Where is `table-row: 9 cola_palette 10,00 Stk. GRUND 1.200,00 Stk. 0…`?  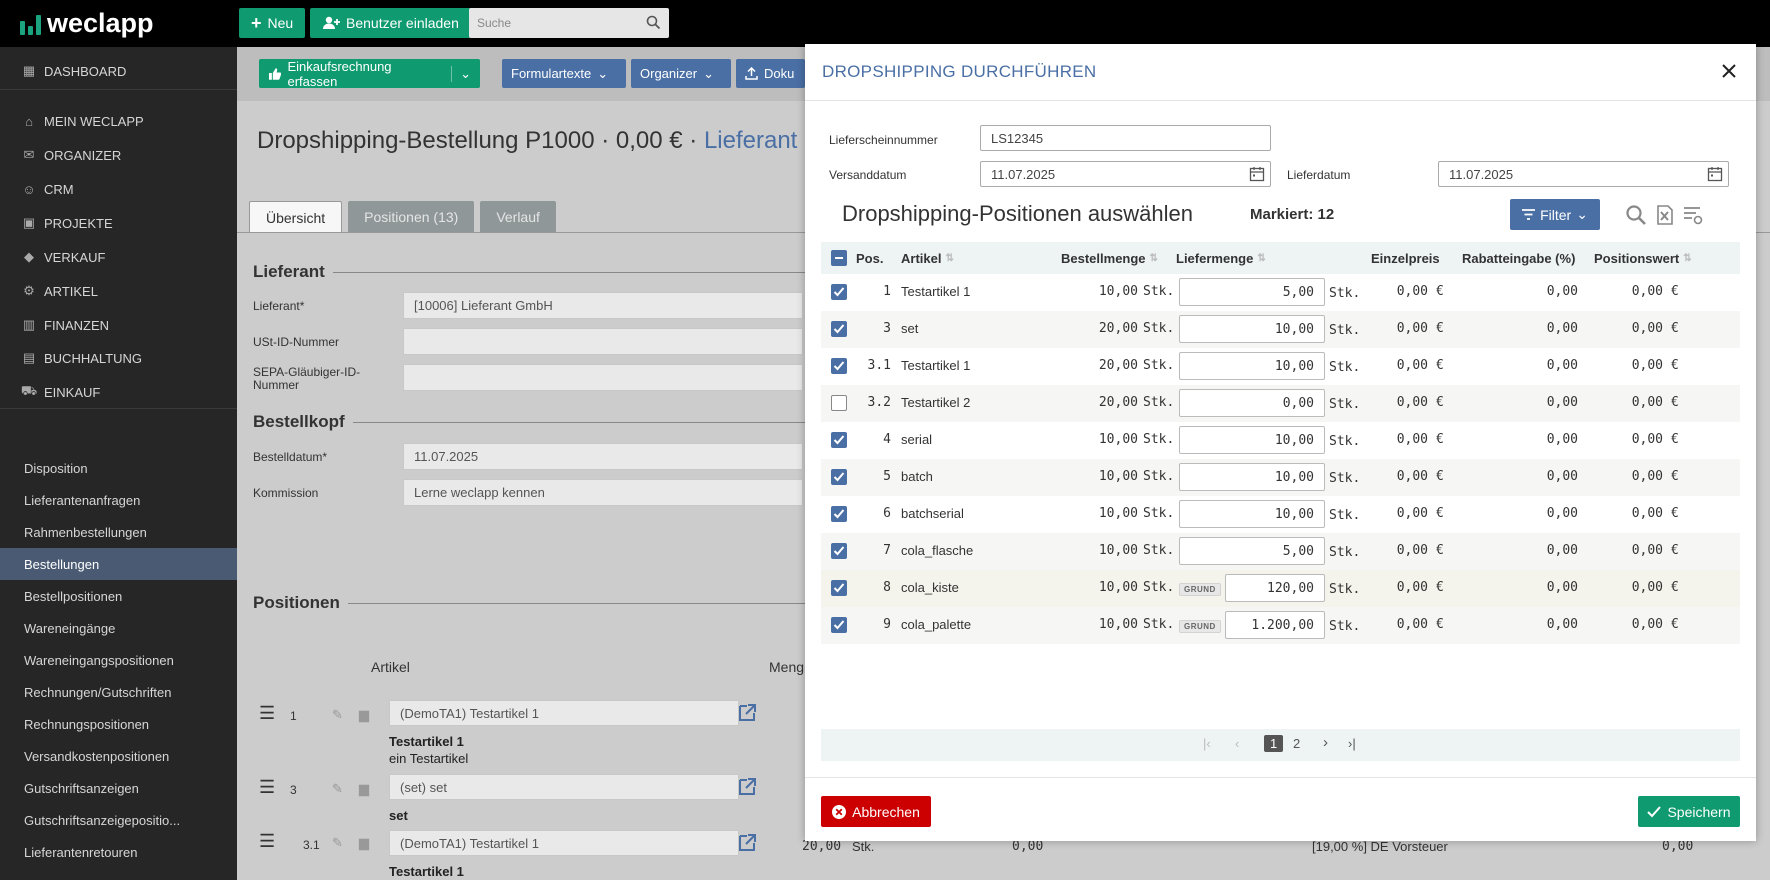 table-row: 9 cola_palette 10,00 Stk. GRUND 1.200,00 Stk. 0… is located at coordinates (1280, 625).